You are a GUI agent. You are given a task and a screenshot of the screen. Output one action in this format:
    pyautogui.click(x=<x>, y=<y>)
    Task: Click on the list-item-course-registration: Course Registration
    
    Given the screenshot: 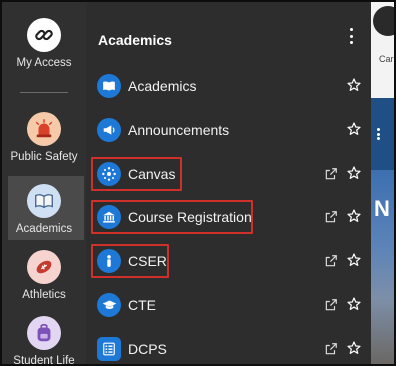 What is the action you would take?
    pyautogui.click(x=228, y=217)
    